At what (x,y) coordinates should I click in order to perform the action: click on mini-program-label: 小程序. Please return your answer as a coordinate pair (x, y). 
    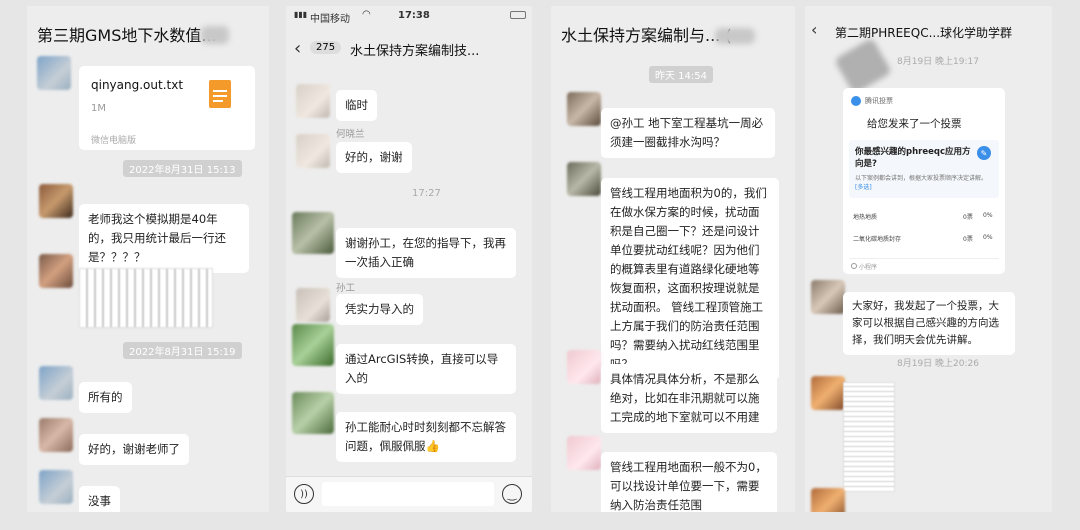
    Looking at the image, I should click on (864, 266).